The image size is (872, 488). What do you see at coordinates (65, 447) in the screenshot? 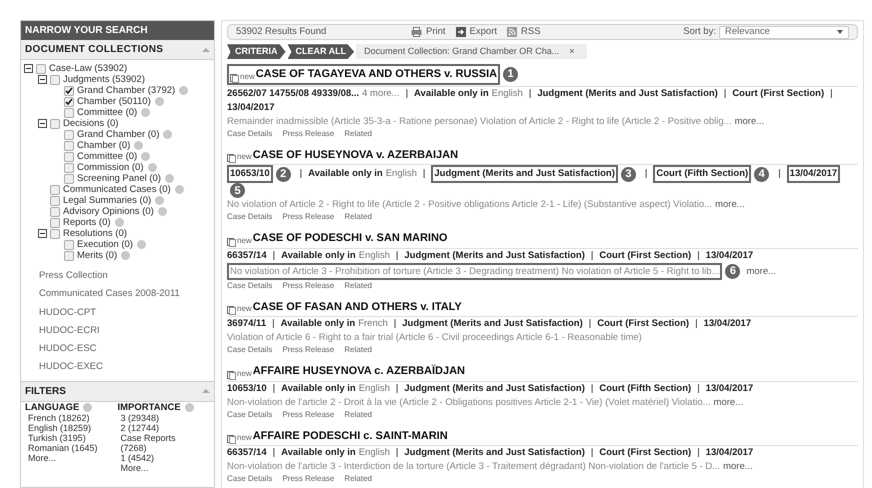
I see `filter-option: Romanian (1645)` at bounding box center [65, 447].